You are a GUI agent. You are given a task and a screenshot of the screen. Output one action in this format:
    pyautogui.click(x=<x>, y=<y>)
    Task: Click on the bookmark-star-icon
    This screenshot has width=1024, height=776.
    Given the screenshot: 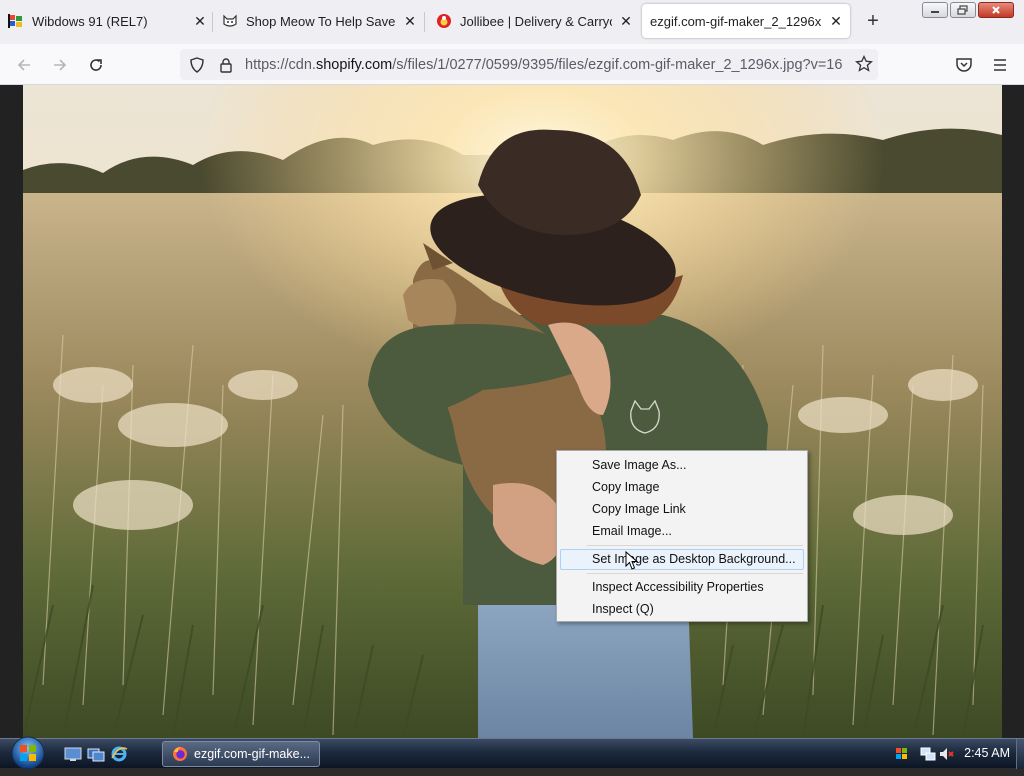 What is the action you would take?
    pyautogui.click(x=864, y=64)
    